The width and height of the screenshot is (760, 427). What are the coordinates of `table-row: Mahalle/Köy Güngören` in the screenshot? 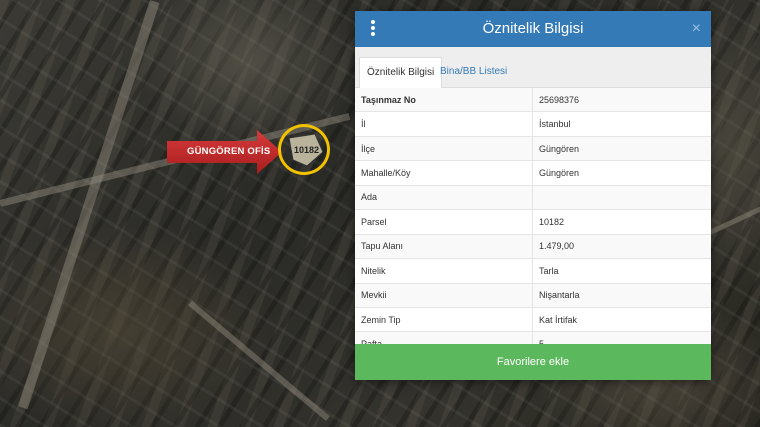 It's located at (533, 173).